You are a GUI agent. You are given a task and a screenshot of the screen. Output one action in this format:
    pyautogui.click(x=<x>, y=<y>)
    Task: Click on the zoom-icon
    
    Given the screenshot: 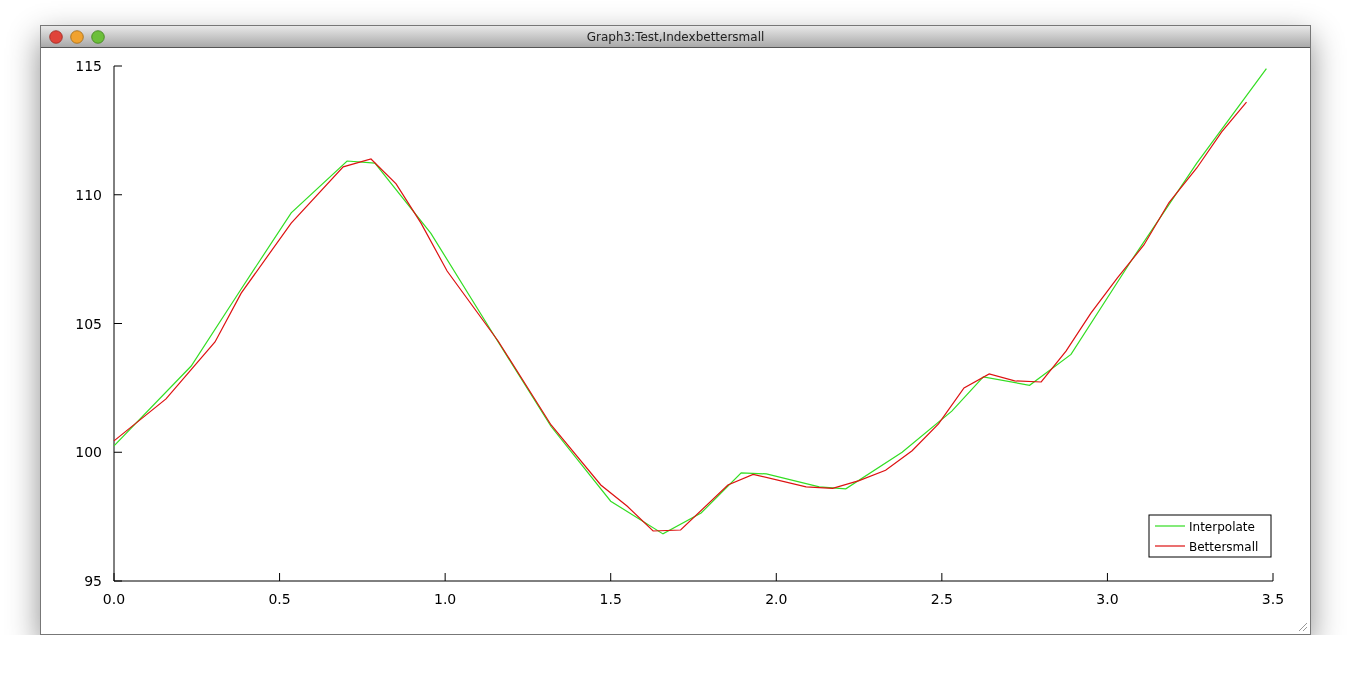 What is the action you would take?
    pyautogui.click(x=98, y=36)
    